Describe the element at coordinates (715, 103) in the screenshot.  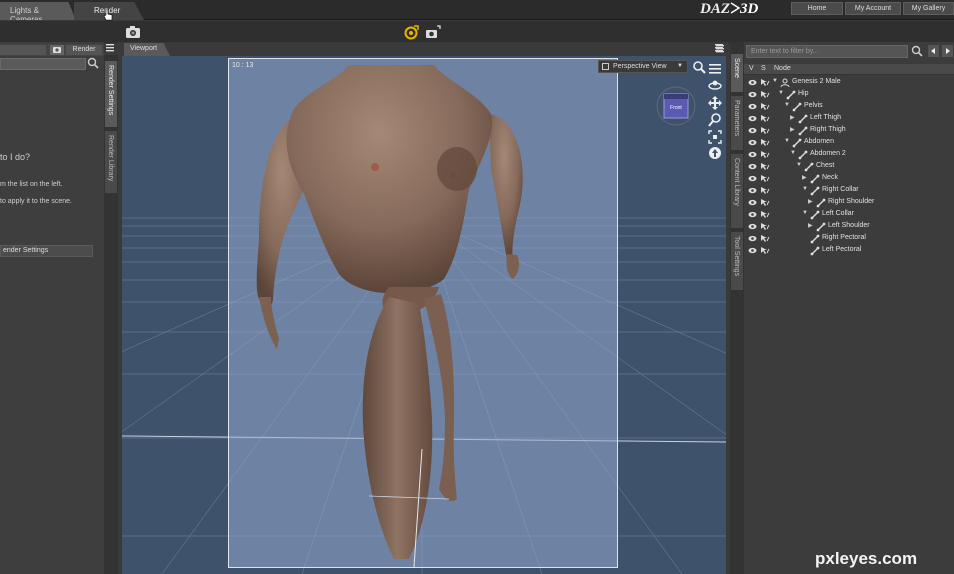
I see `pan-icon` at that location.